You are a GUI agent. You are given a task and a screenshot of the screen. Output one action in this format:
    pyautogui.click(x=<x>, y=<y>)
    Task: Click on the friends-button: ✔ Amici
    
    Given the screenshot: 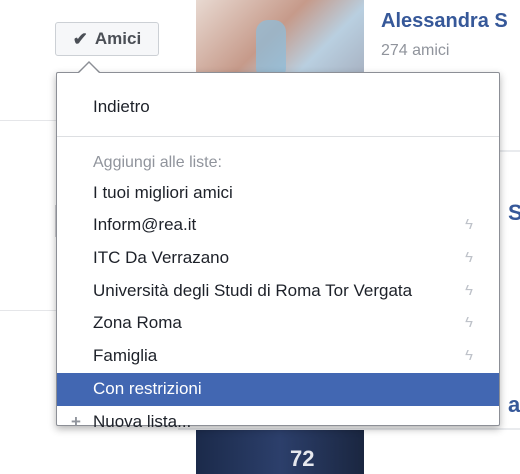 What is the action you would take?
    pyautogui.click(x=107, y=39)
    